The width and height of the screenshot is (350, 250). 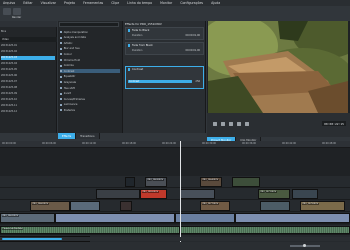 What do you see at coordinates (265, 230) in the screenshot?
I see `audio-clip` at bounding box center [265, 230].